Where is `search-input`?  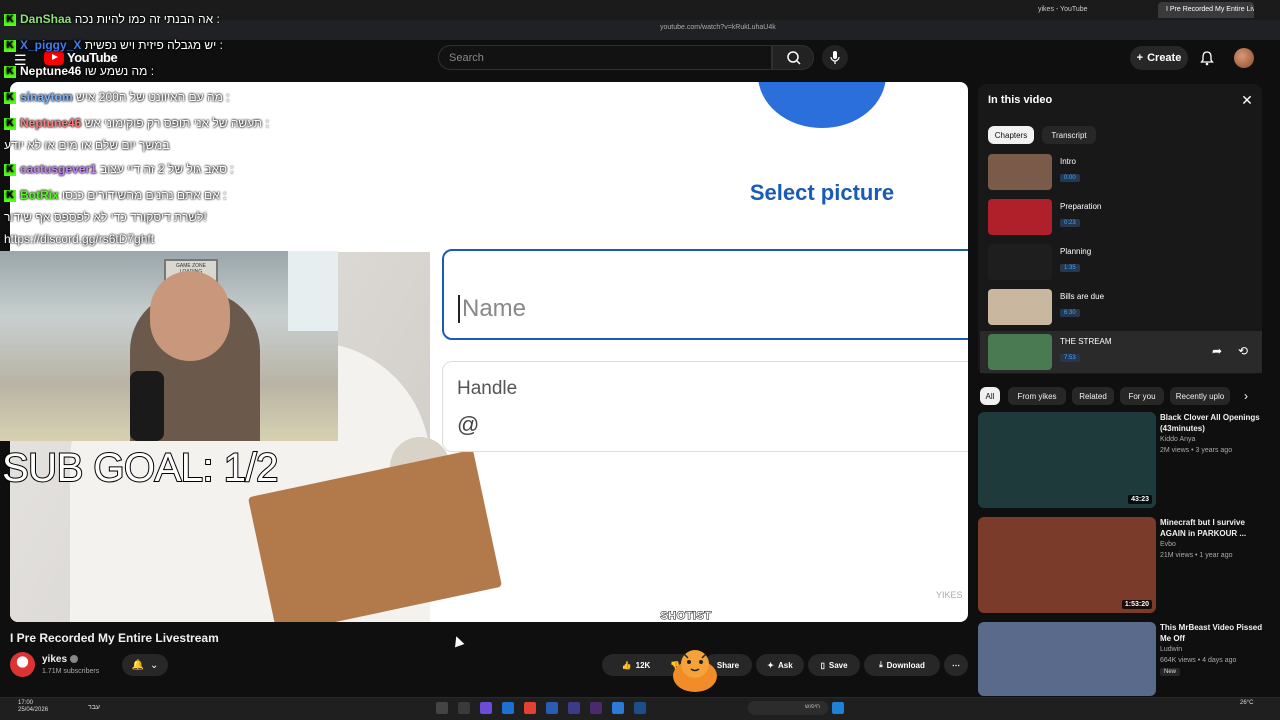 search-input is located at coordinates (599, 58).